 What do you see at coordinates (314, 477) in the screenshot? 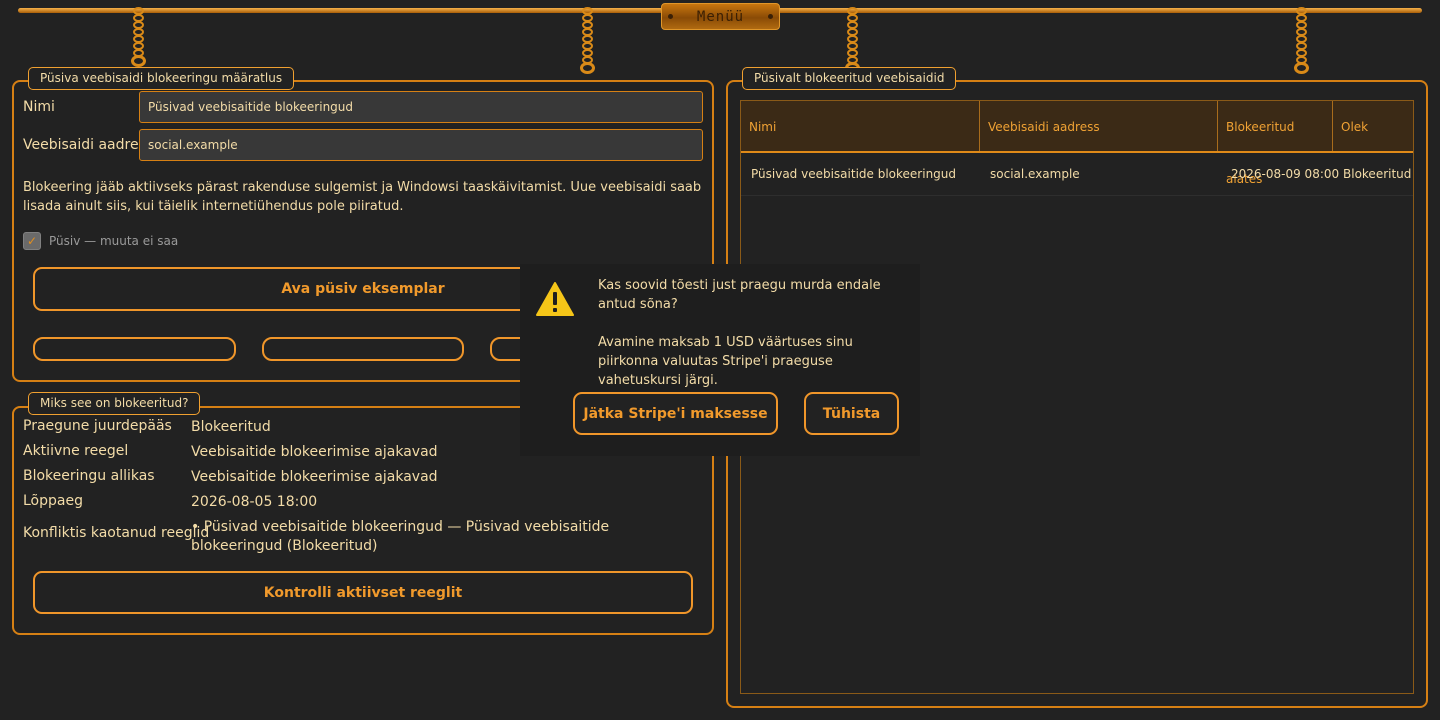
I see `info-value-source: Veebisaitide blokeerimise ajakavad` at bounding box center [314, 477].